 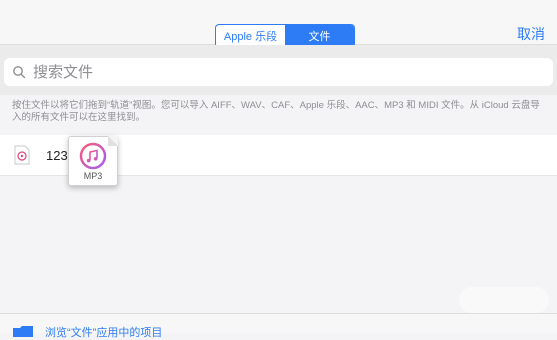 I want to click on cancel-button: 取消, so click(x=531, y=34).